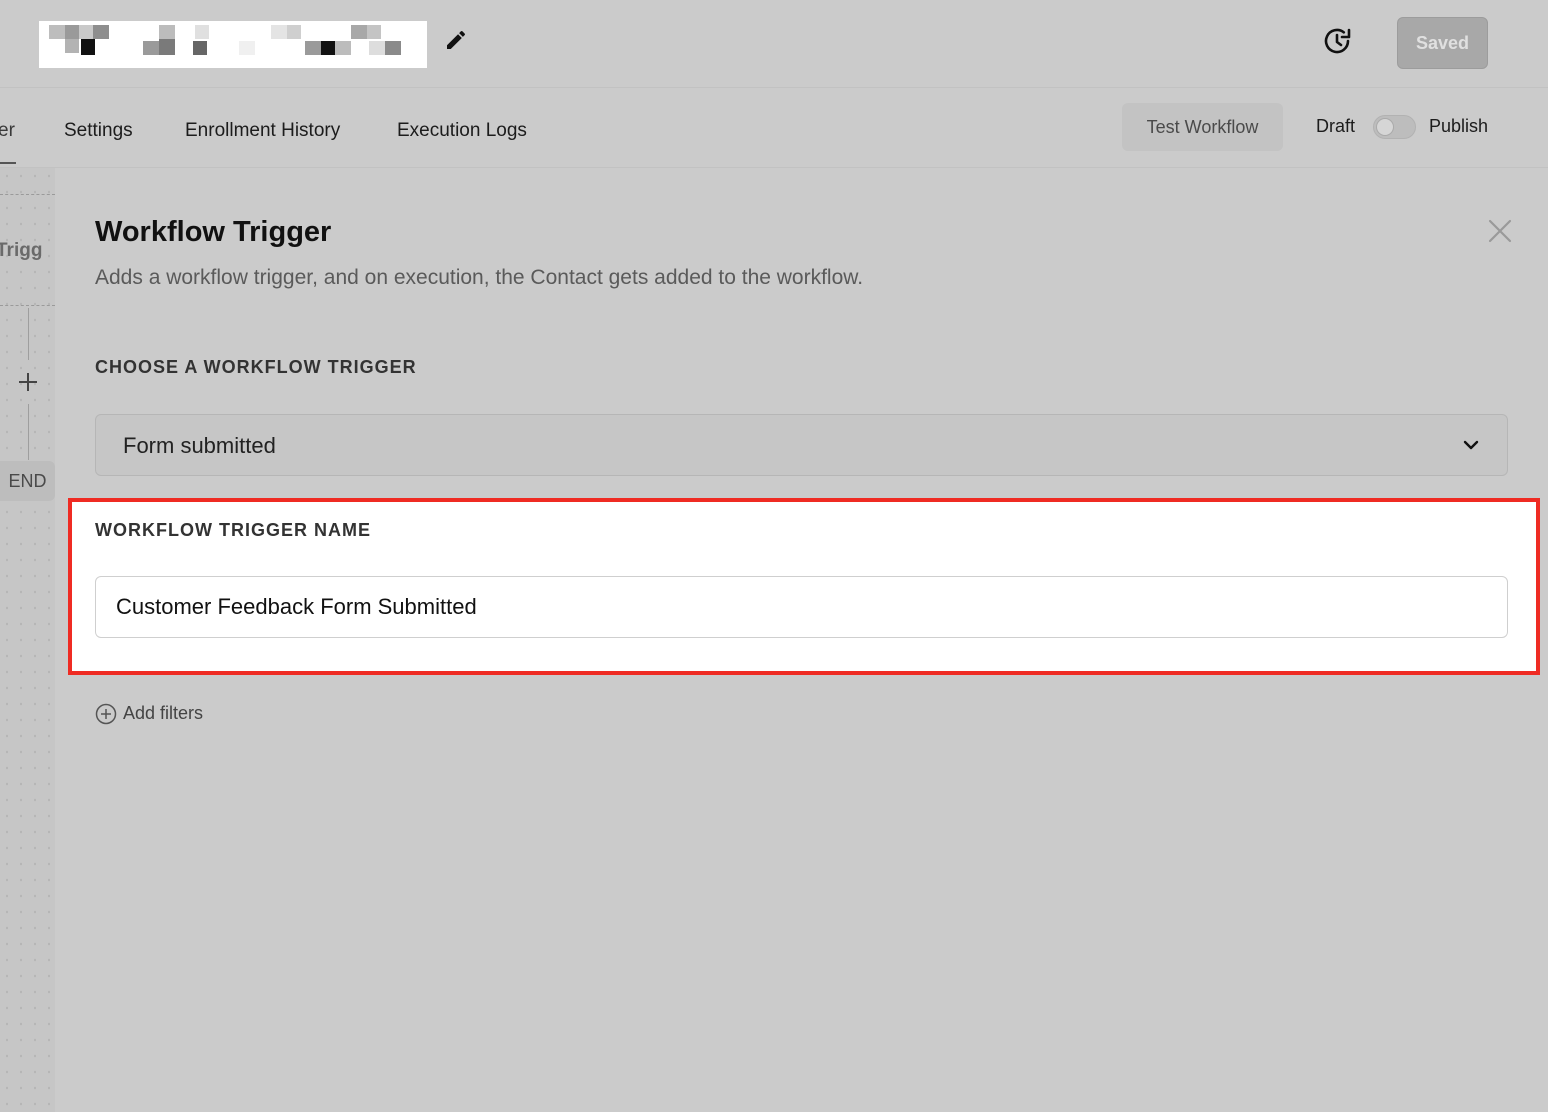  I want to click on toggle-knob, so click(1385, 127).